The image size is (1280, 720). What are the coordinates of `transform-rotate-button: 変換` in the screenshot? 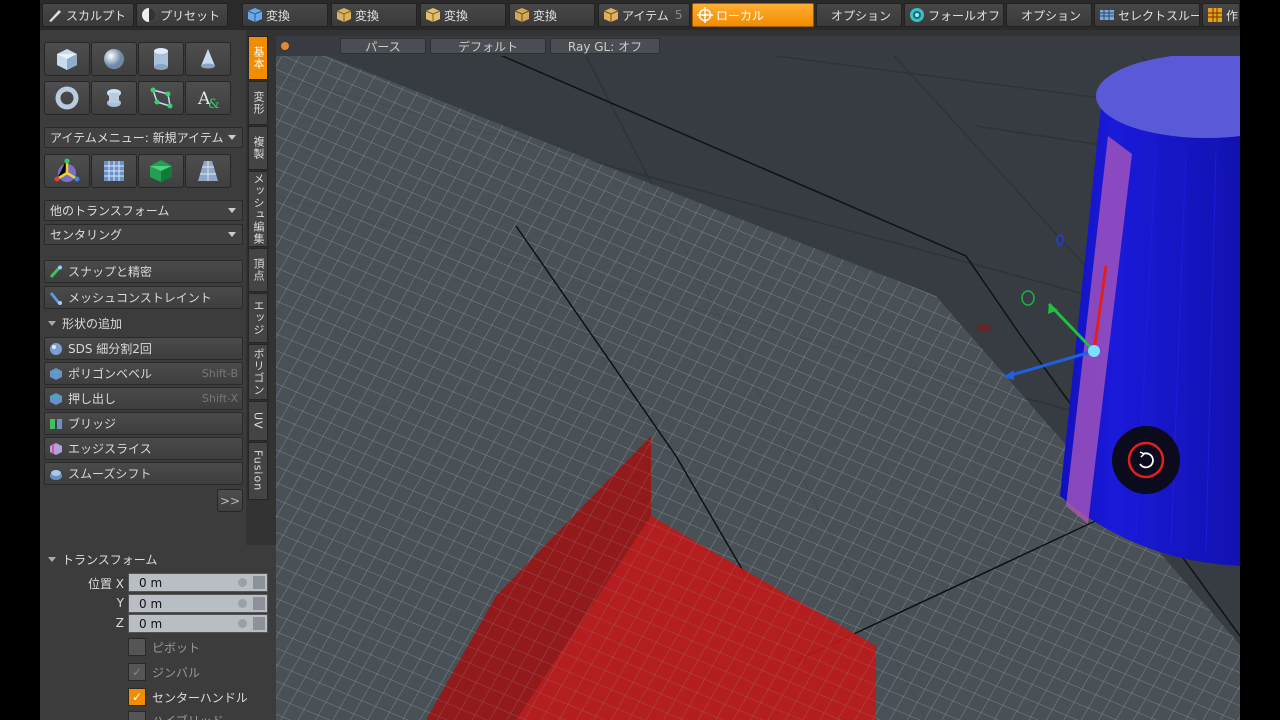 It's located at (374, 15).